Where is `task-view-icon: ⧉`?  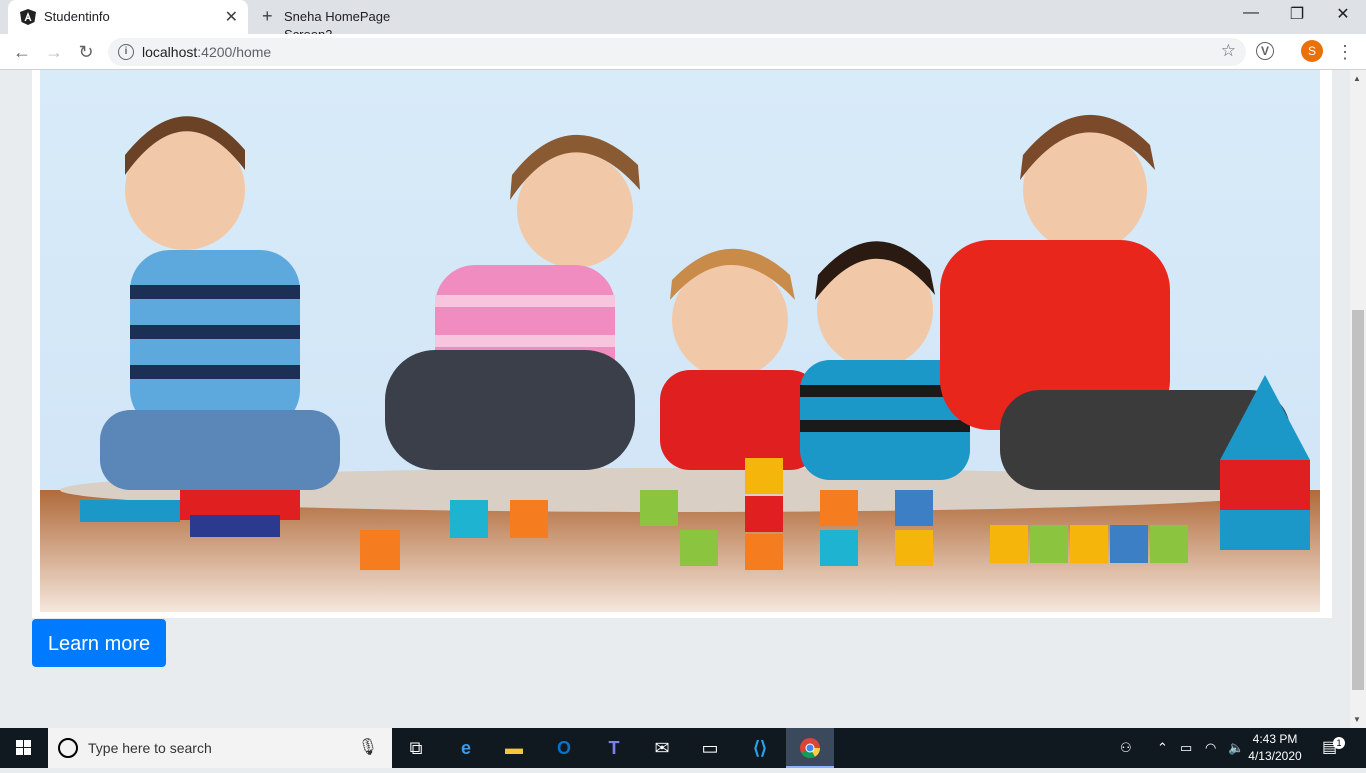 task-view-icon: ⧉ is located at coordinates (416, 748).